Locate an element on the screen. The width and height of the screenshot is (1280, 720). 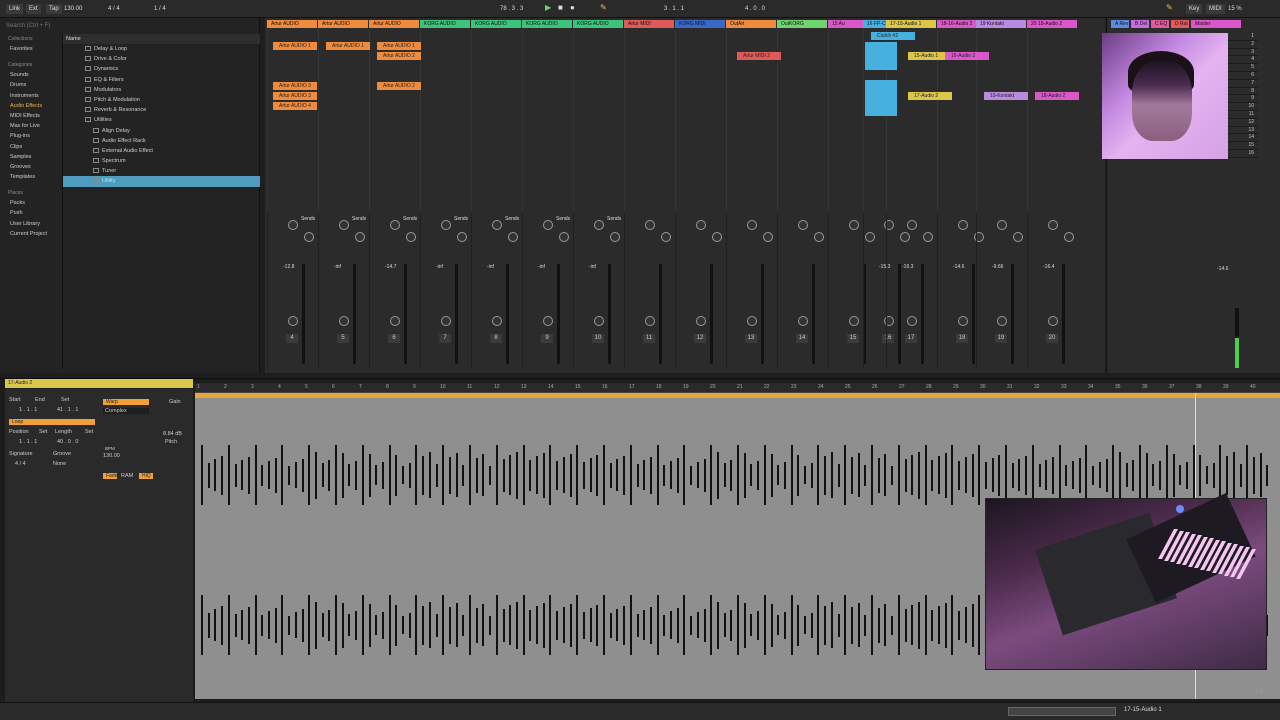
track-header: 19 Kontakt is located at coordinates (1001, 24).